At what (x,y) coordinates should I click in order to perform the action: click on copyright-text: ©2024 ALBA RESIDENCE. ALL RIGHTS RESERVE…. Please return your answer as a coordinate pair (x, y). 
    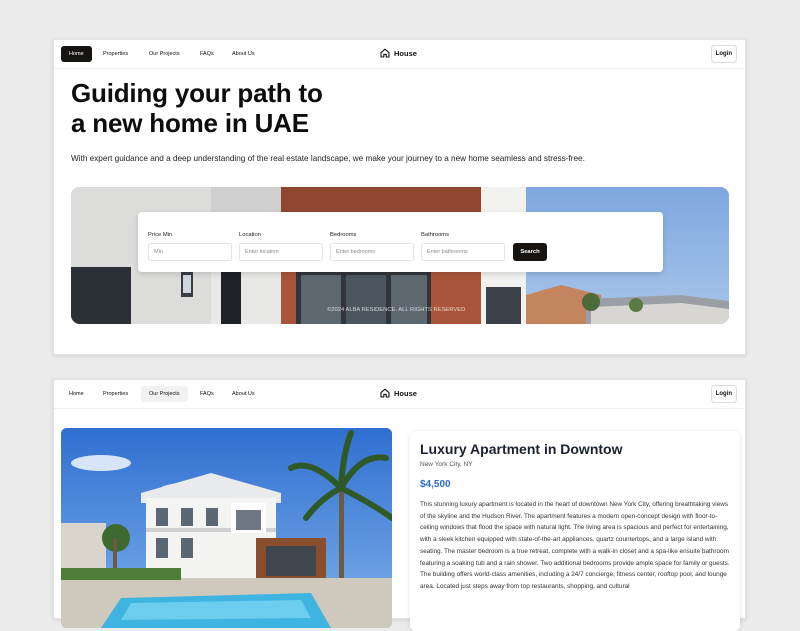
    Looking at the image, I should click on (396, 310).